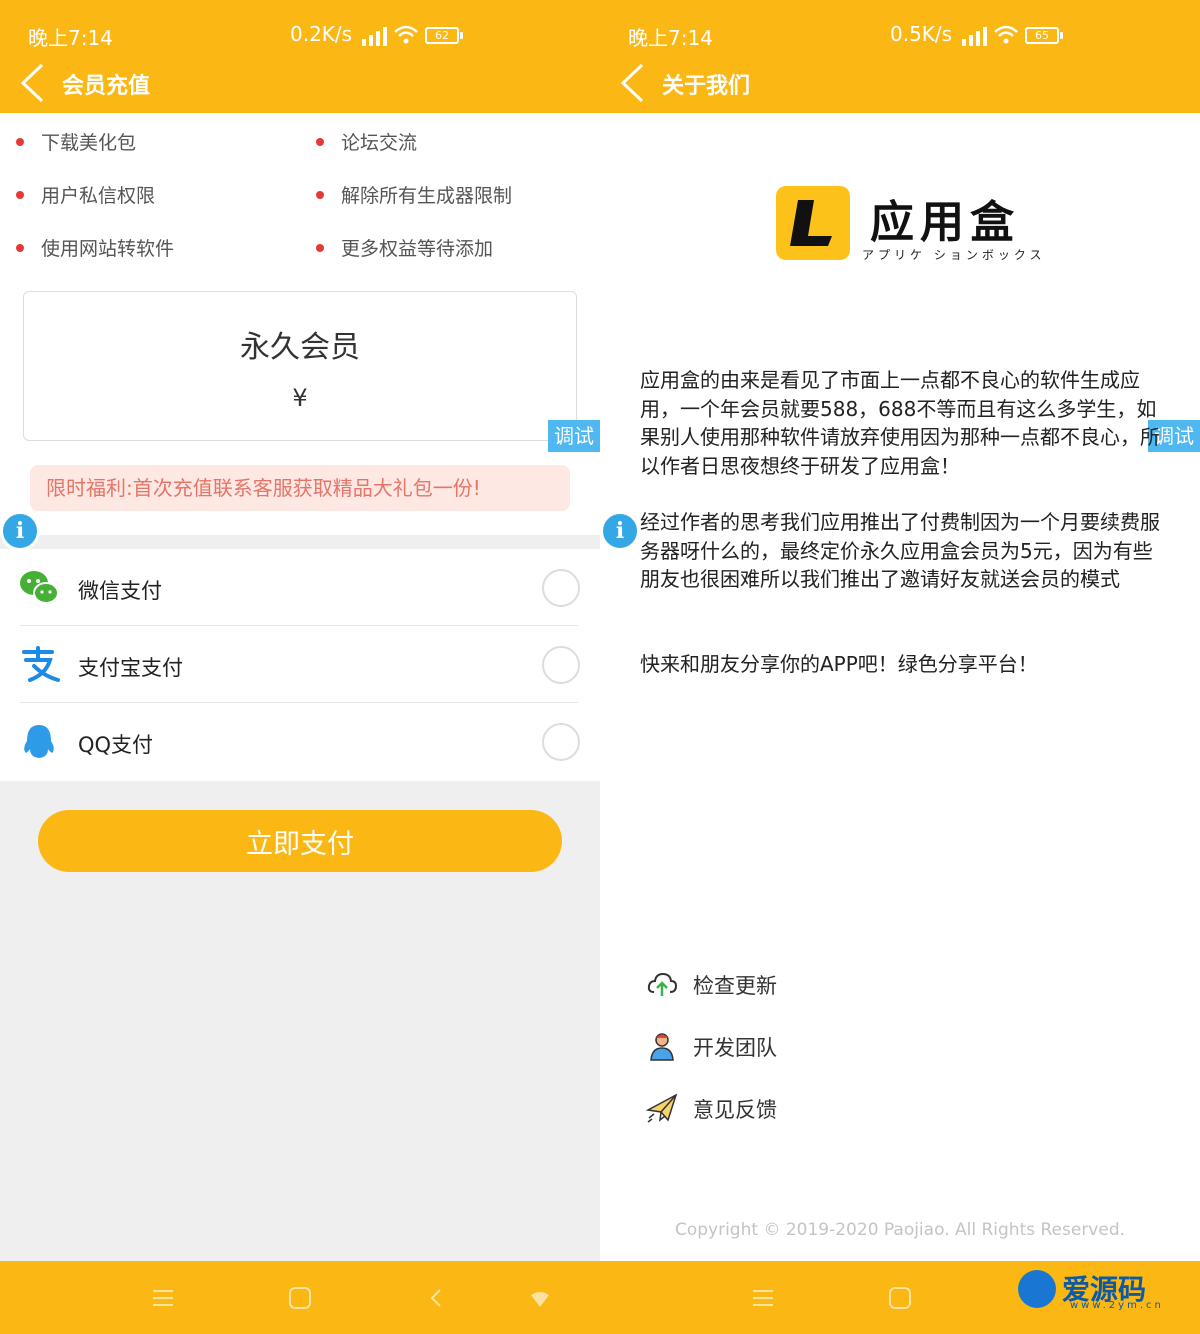  I want to click on menu-label: 意见反馈, so click(735, 1110).